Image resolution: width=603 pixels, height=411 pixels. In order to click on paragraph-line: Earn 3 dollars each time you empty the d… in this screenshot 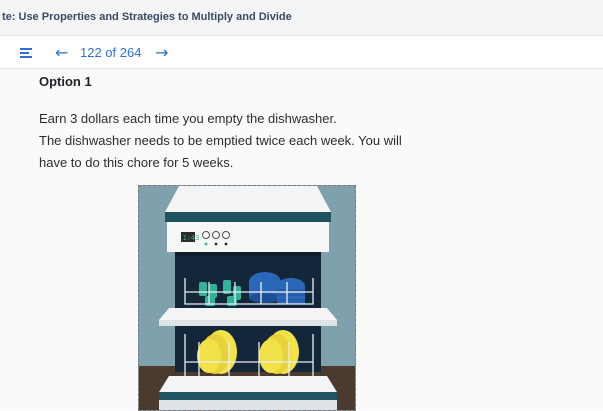, I will do `click(188, 118)`.